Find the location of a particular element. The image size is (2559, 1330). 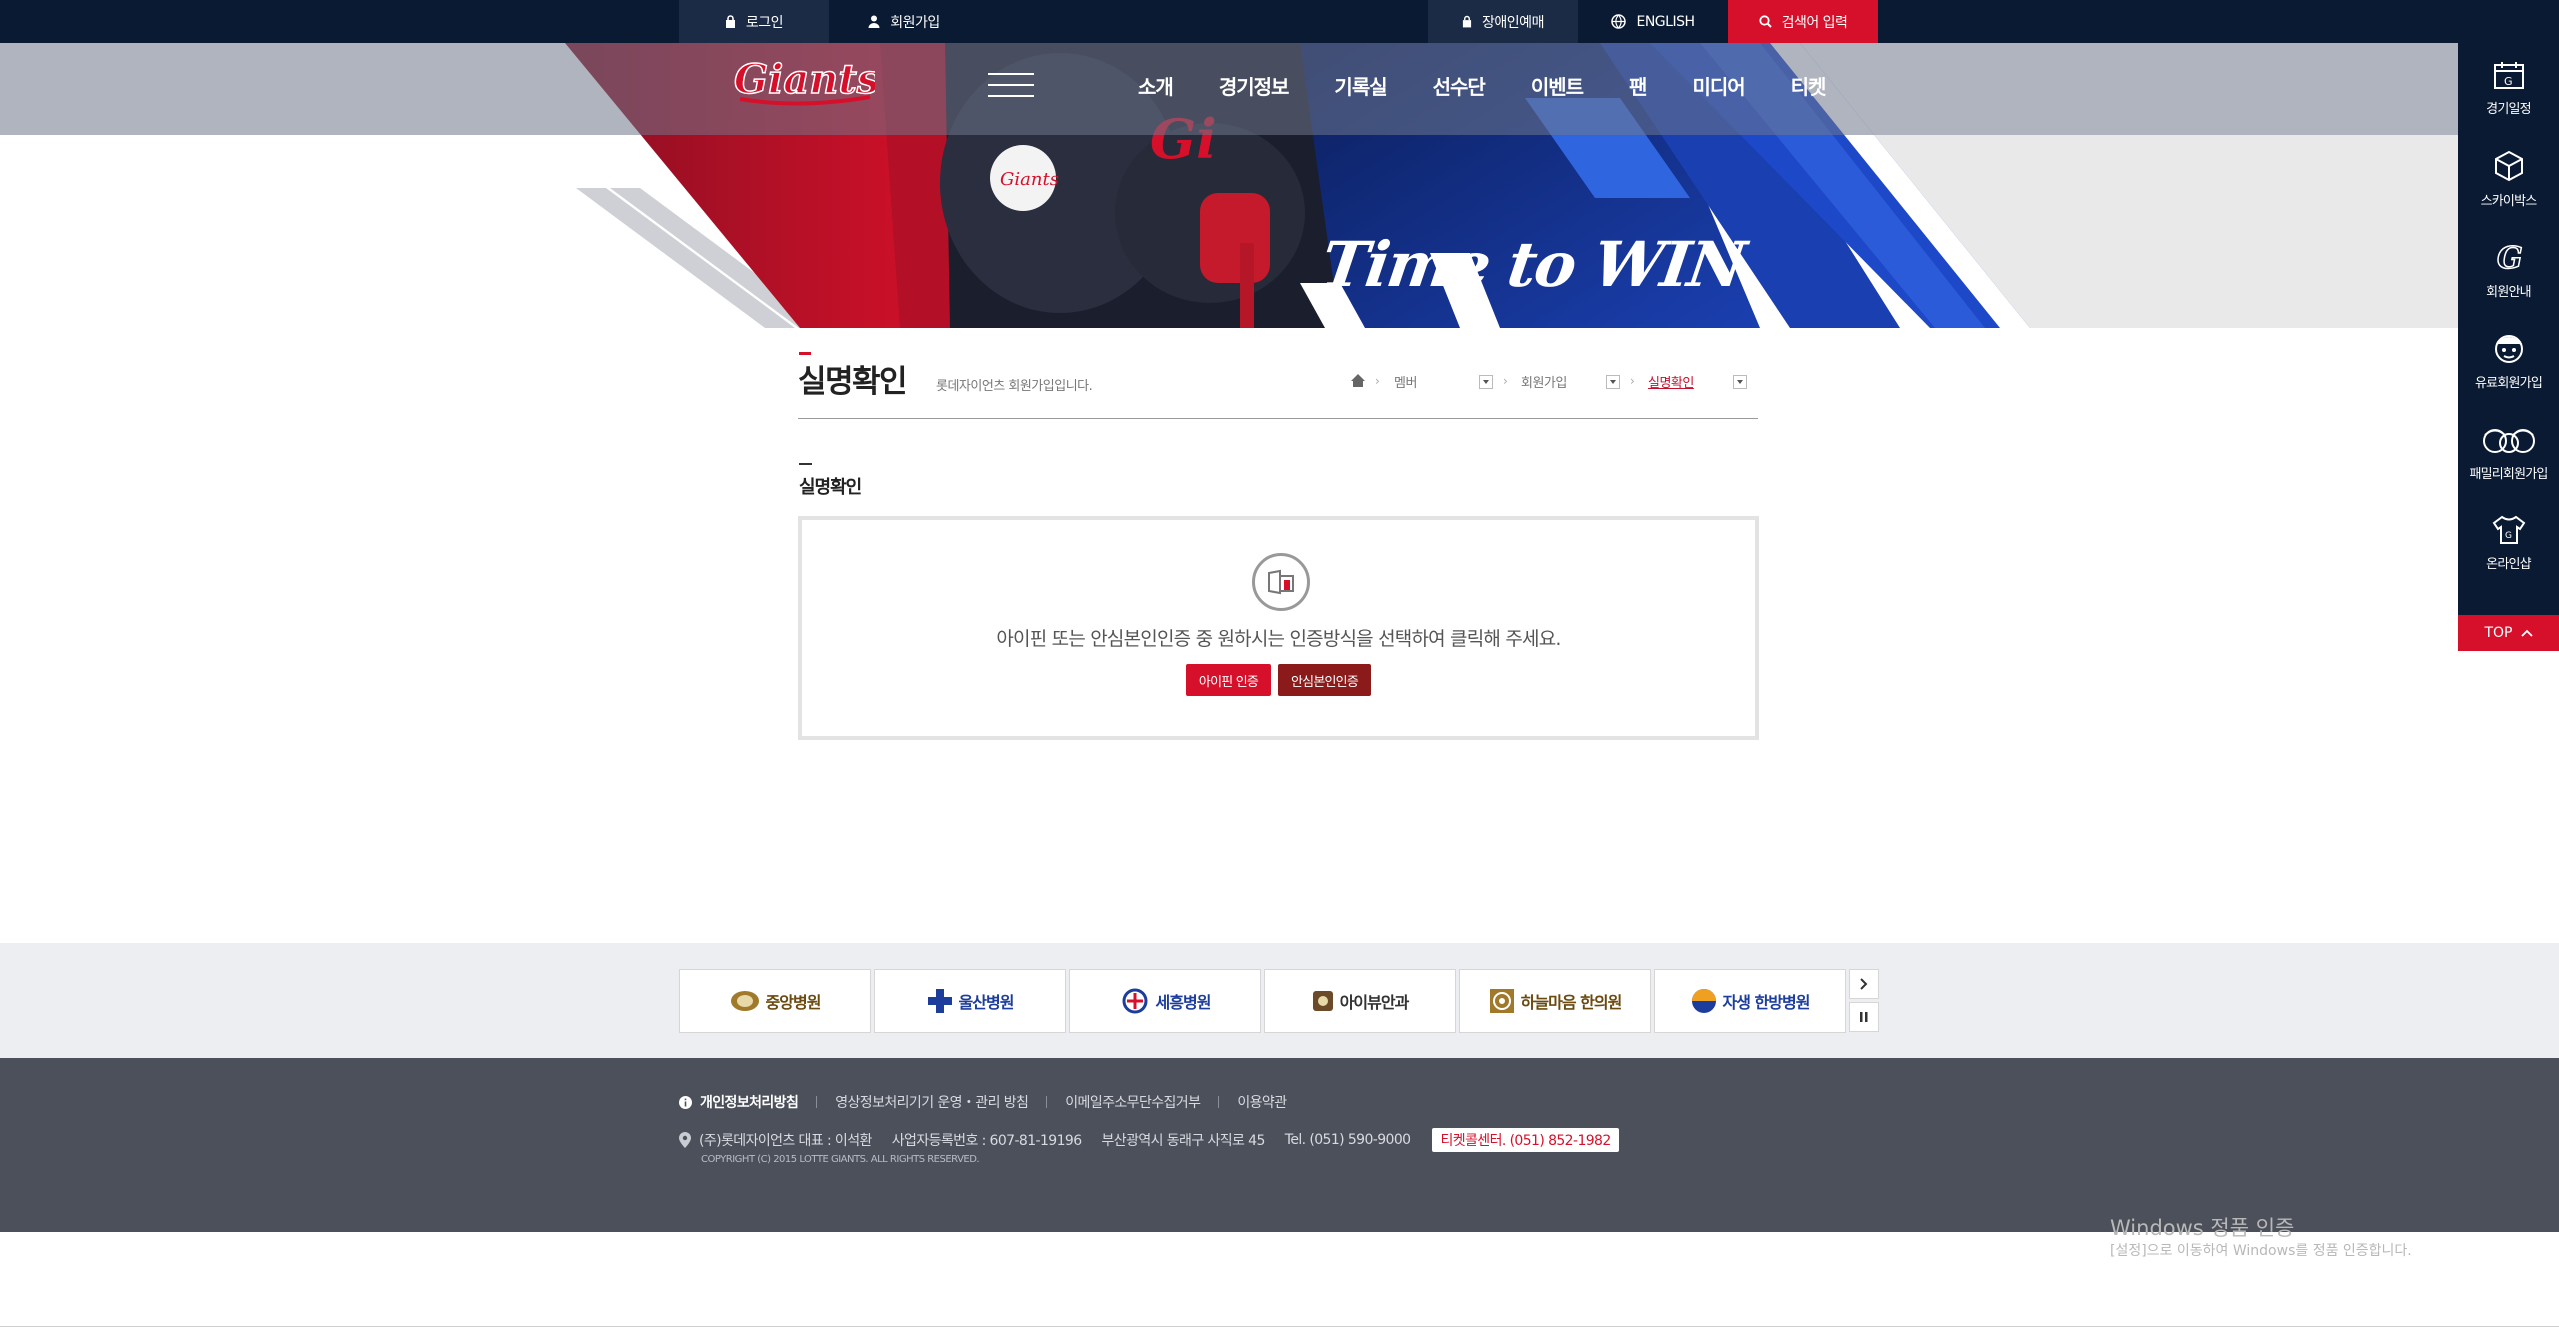

breadcrumb-join: 회원가입 is located at coordinates (1544, 381).